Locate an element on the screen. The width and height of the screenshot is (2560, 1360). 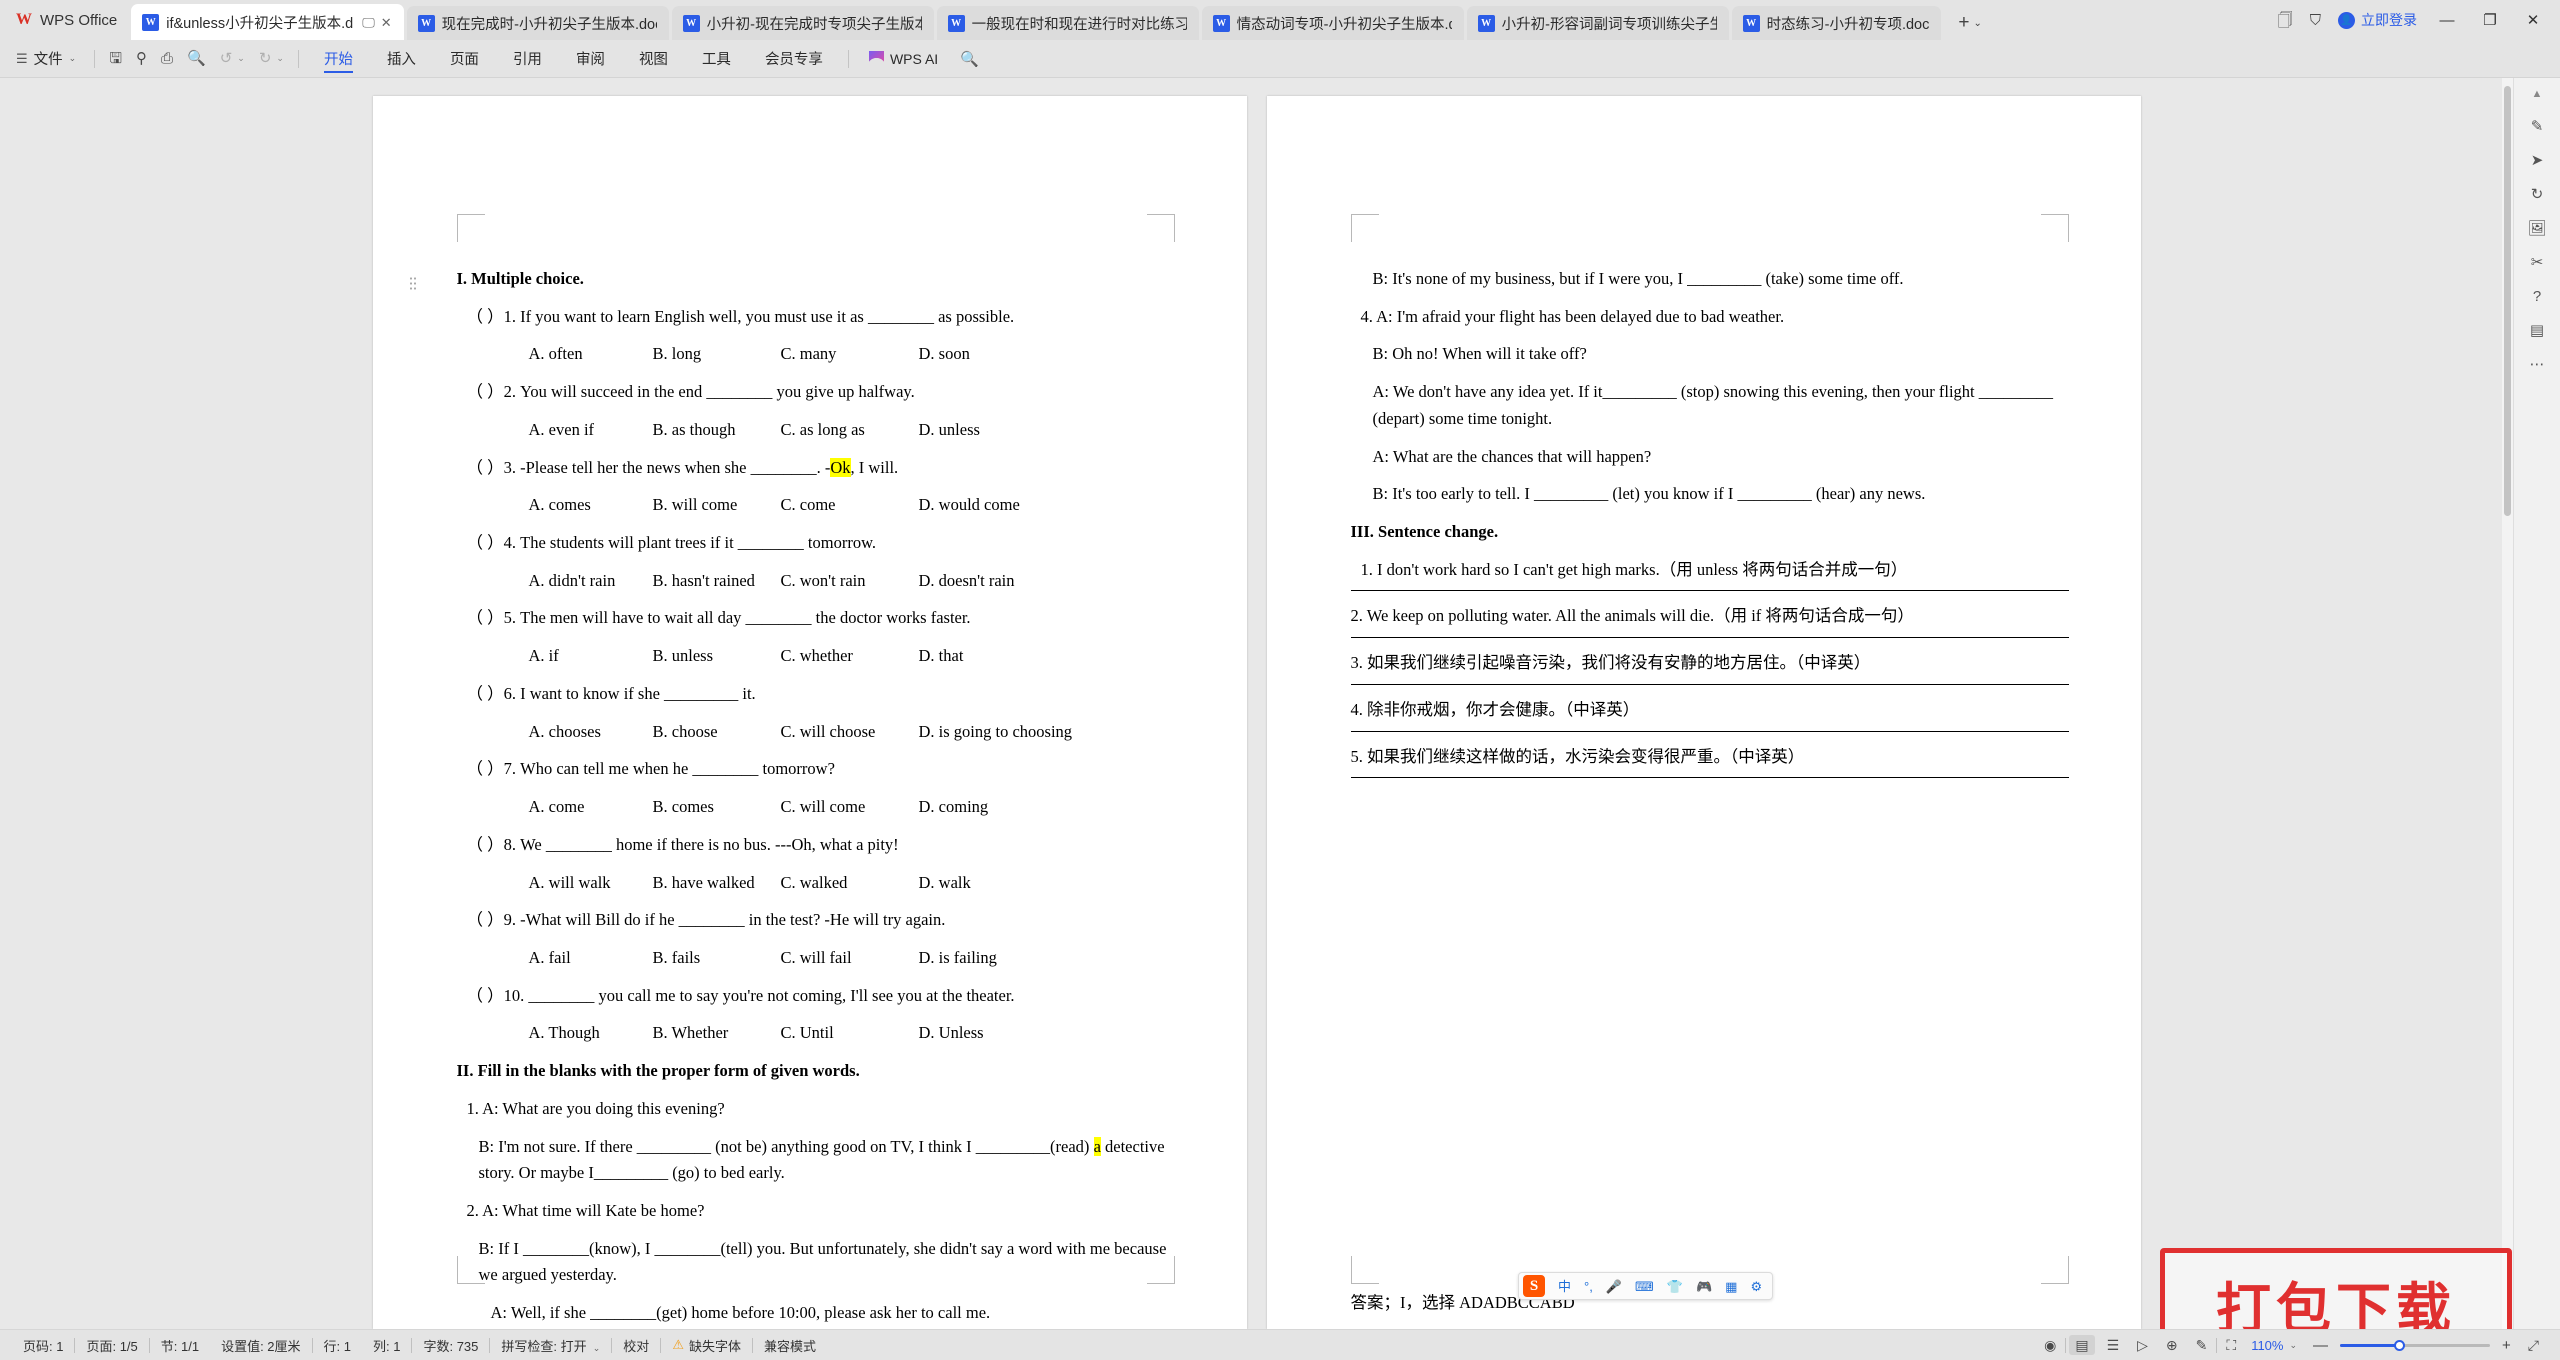
undo-icon: ↺ is located at coordinates (226, 58).